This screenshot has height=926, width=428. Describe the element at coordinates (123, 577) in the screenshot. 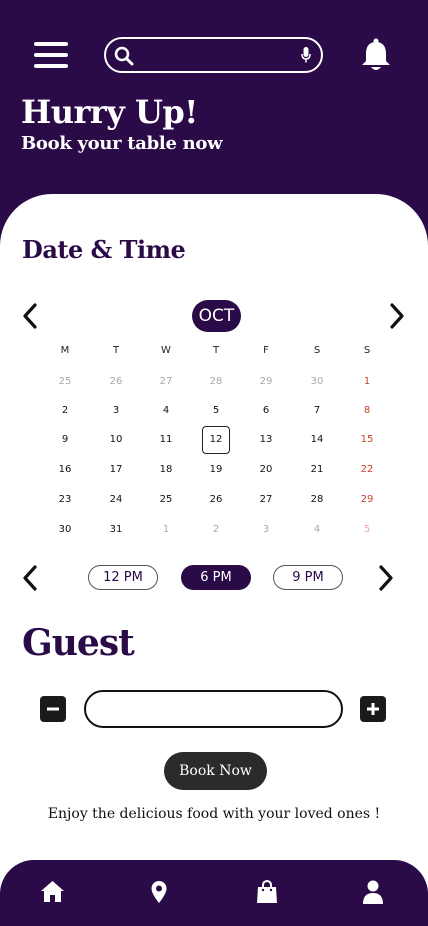

I see `time-slot: 12 PM` at that location.